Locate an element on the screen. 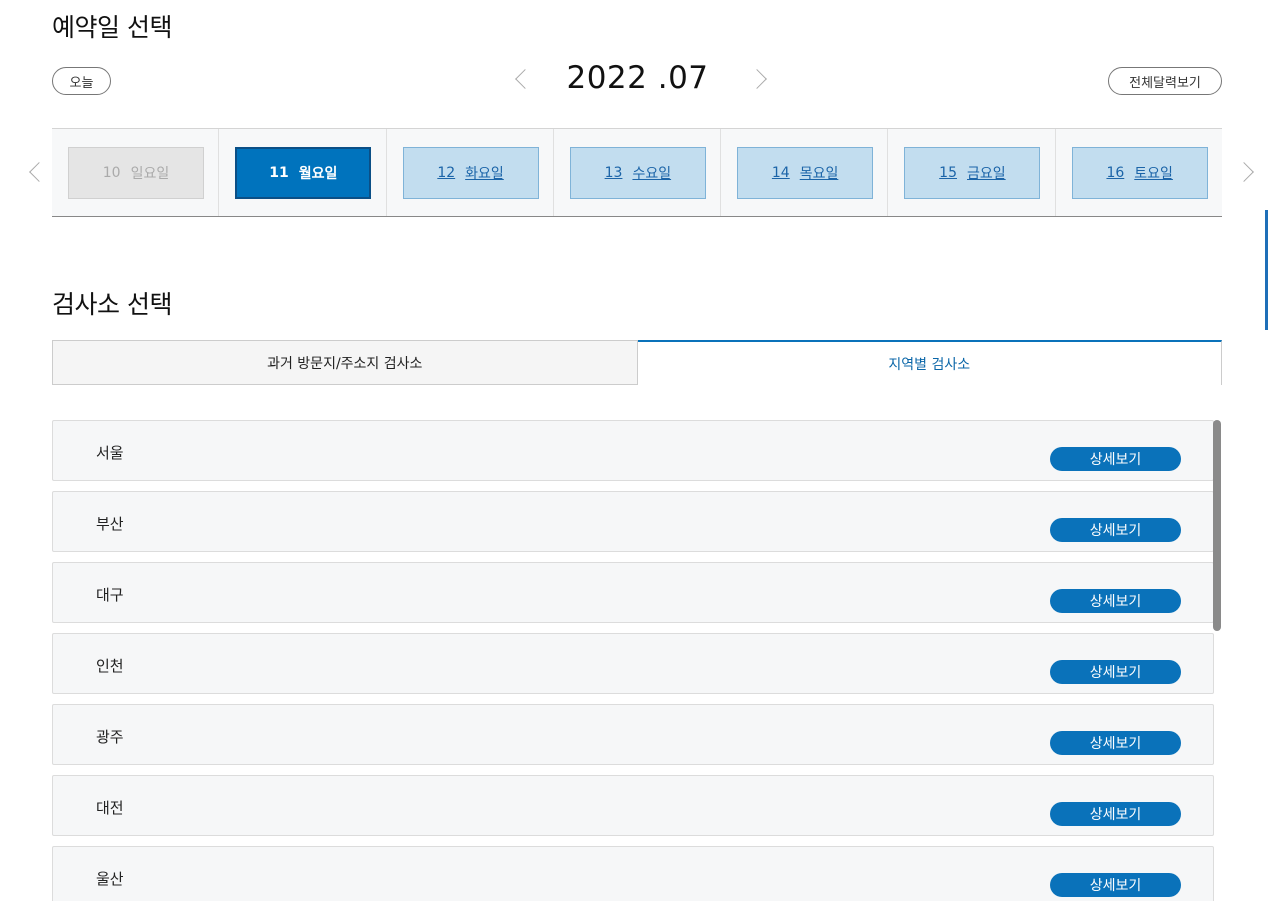 Image resolution: width=1268 pixels, height=901 pixels. day-cell: 14 목요일 is located at coordinates (805, 172).